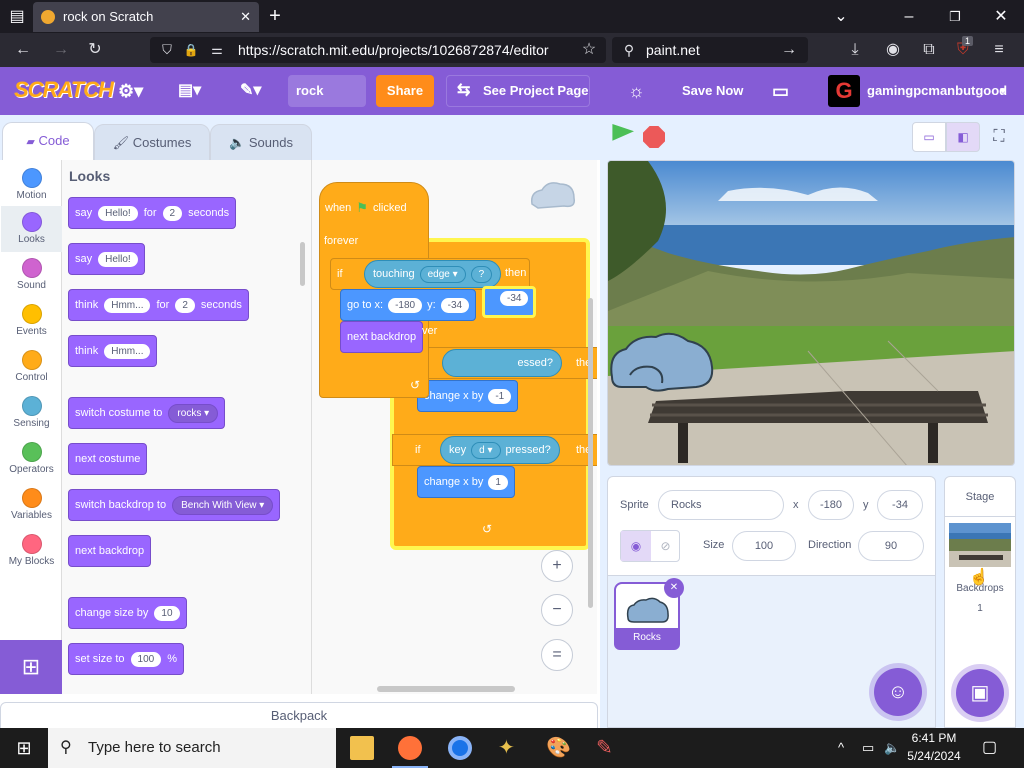 This screenshot has width=1024, height=768. I want to click on reload-icon: ↻, so click(95, 50).